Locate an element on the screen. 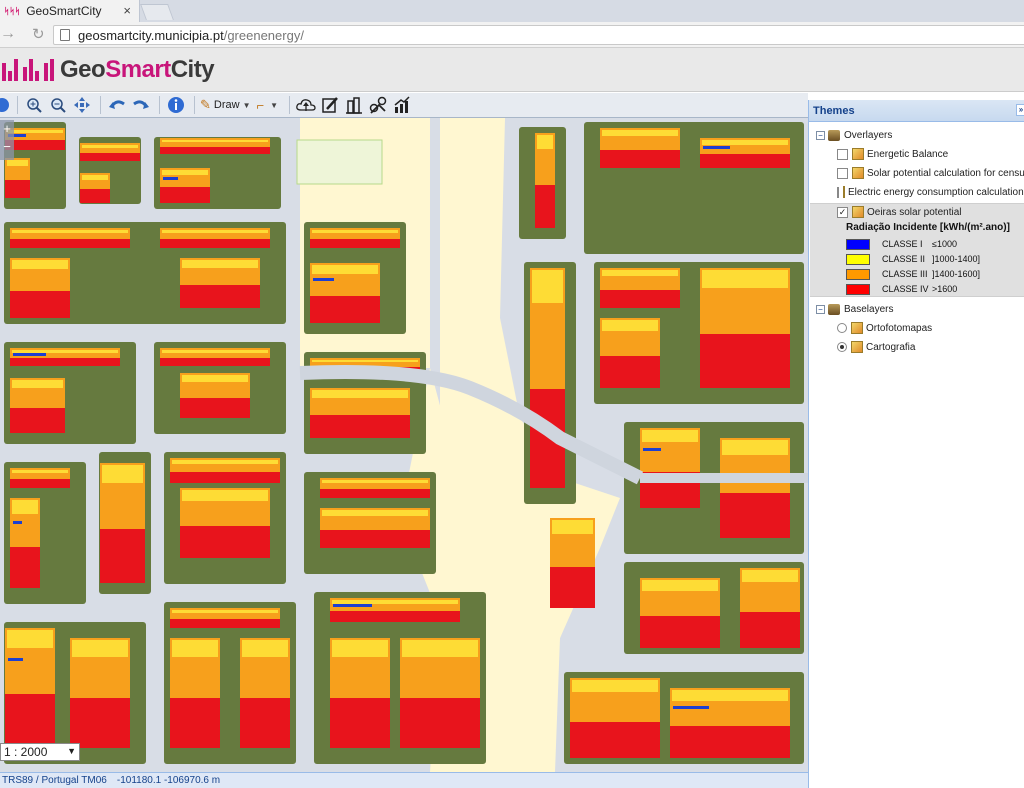  legend-row: CLASSE IV >1600 is located at coordinates (901, 289).